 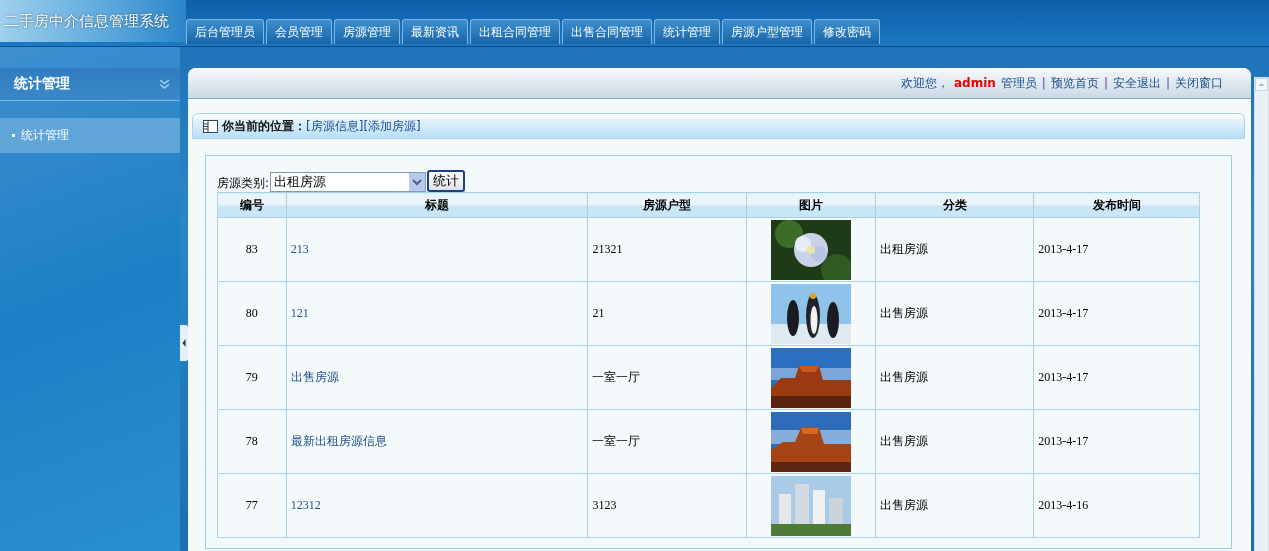 What do you see at coordinates (252, 505) in the screenshot?
I see `table-cell: 77` at bounding box center [252, 505].